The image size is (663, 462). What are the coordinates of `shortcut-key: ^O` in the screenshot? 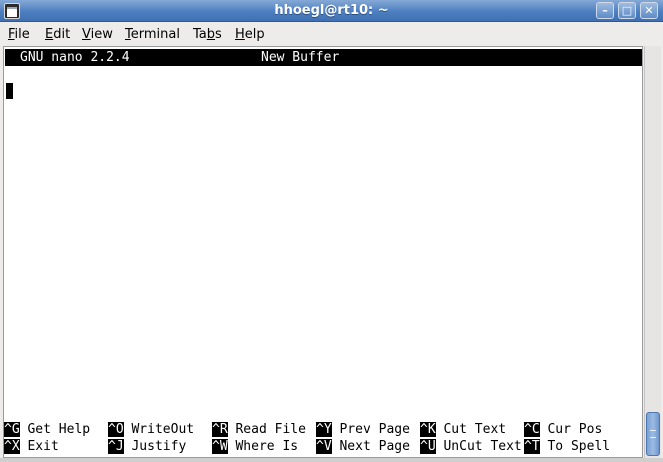 It's located at (116, 429).